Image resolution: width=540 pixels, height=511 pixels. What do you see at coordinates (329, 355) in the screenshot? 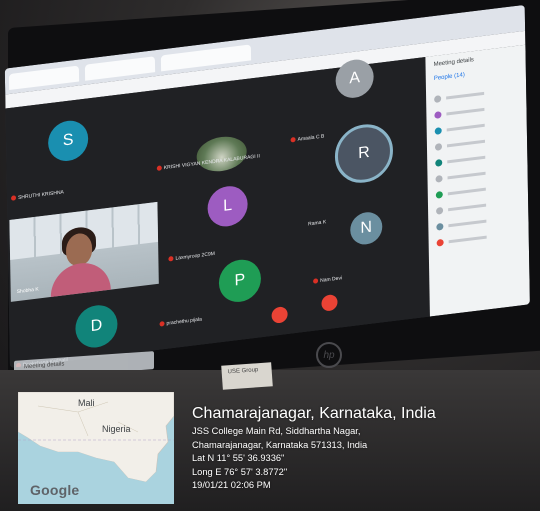
I see `hp-logo-icon: hp` at bounding box center [329, 355].